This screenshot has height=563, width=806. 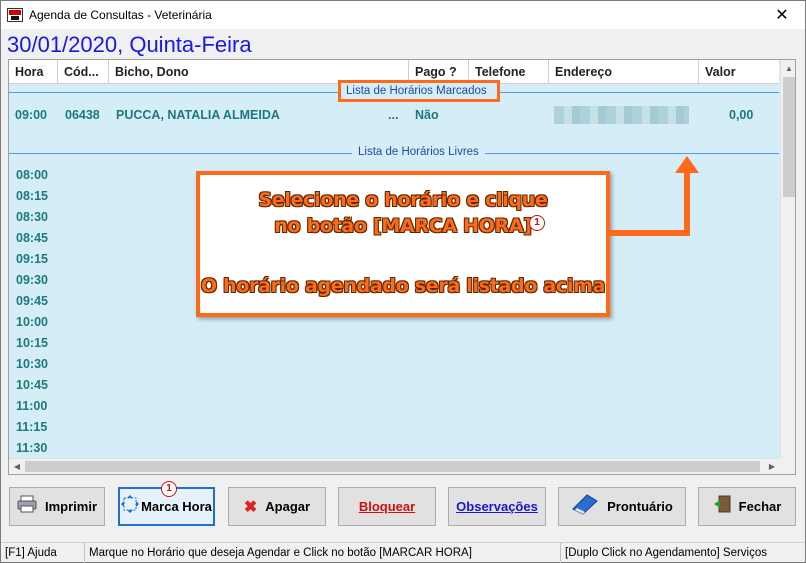 I want to click on exit-door-icon, so click(x=722, y=506).